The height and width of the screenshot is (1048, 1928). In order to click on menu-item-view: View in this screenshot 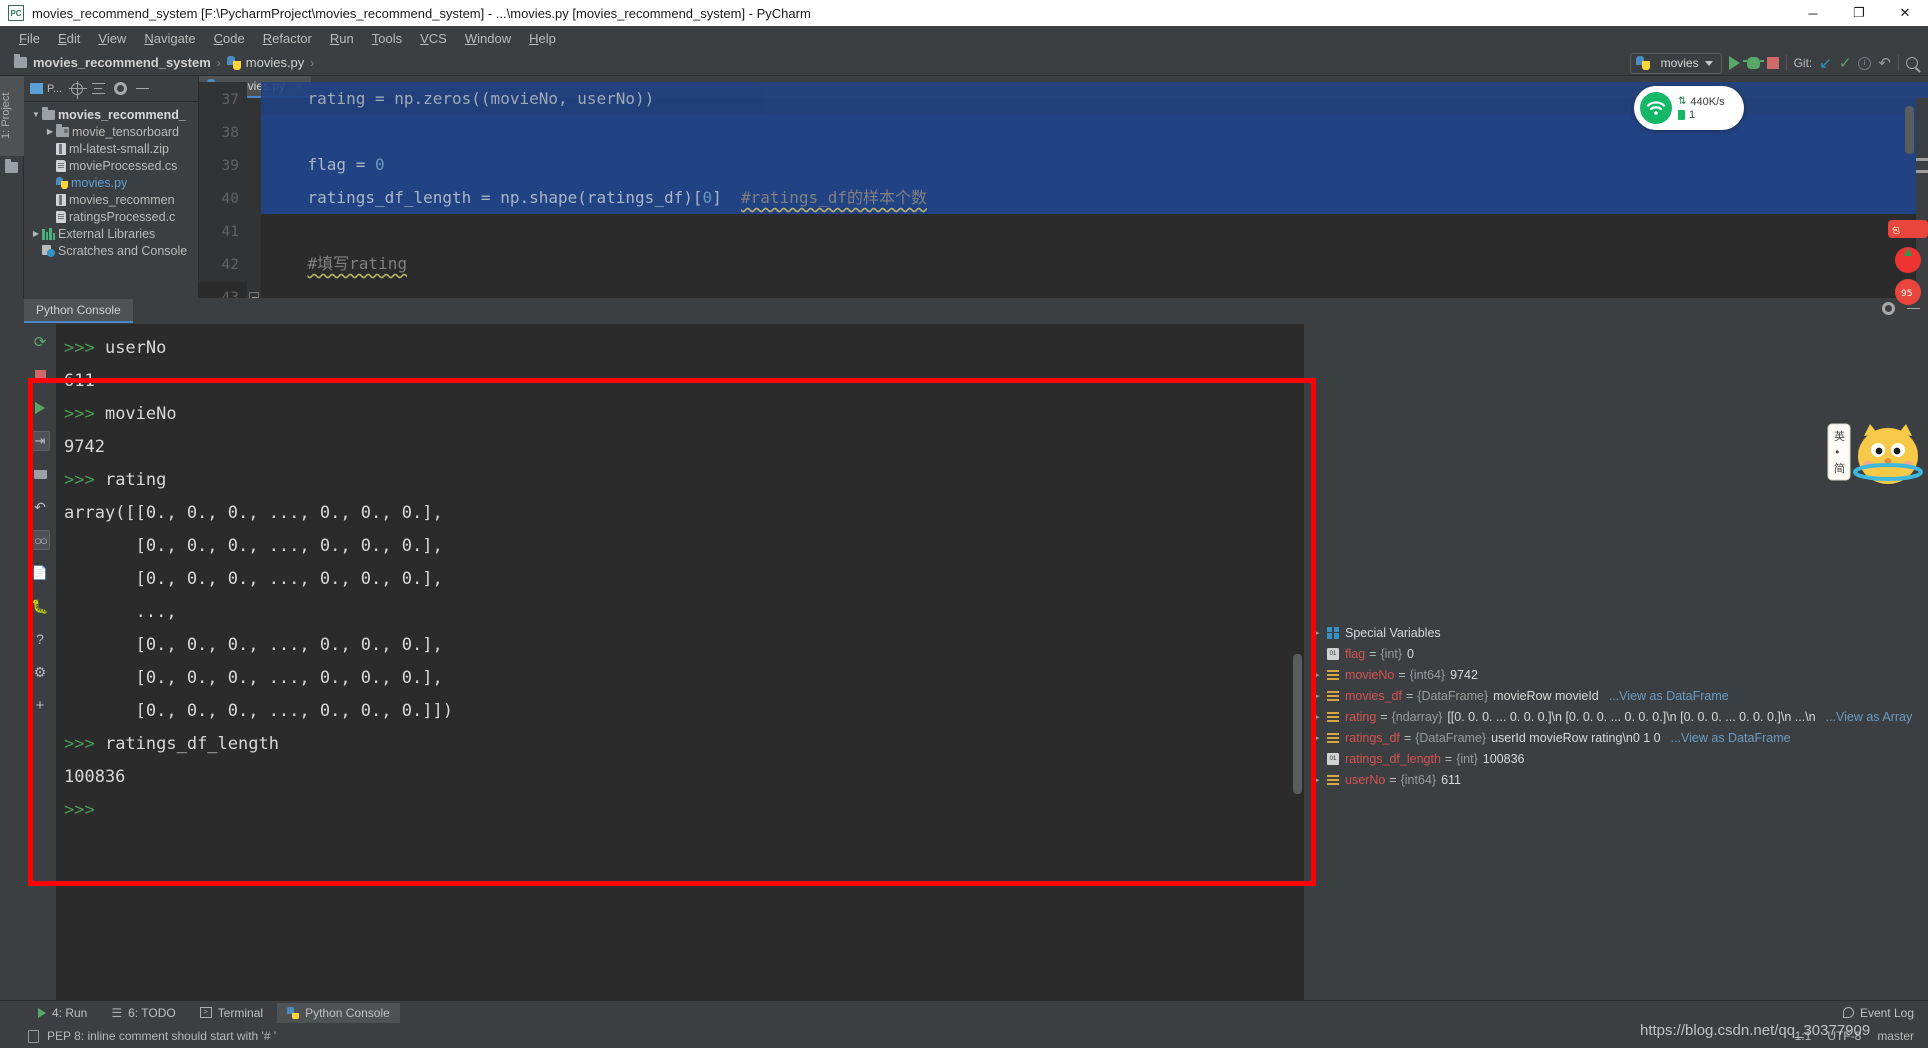, I will do `click(112, 38)`.